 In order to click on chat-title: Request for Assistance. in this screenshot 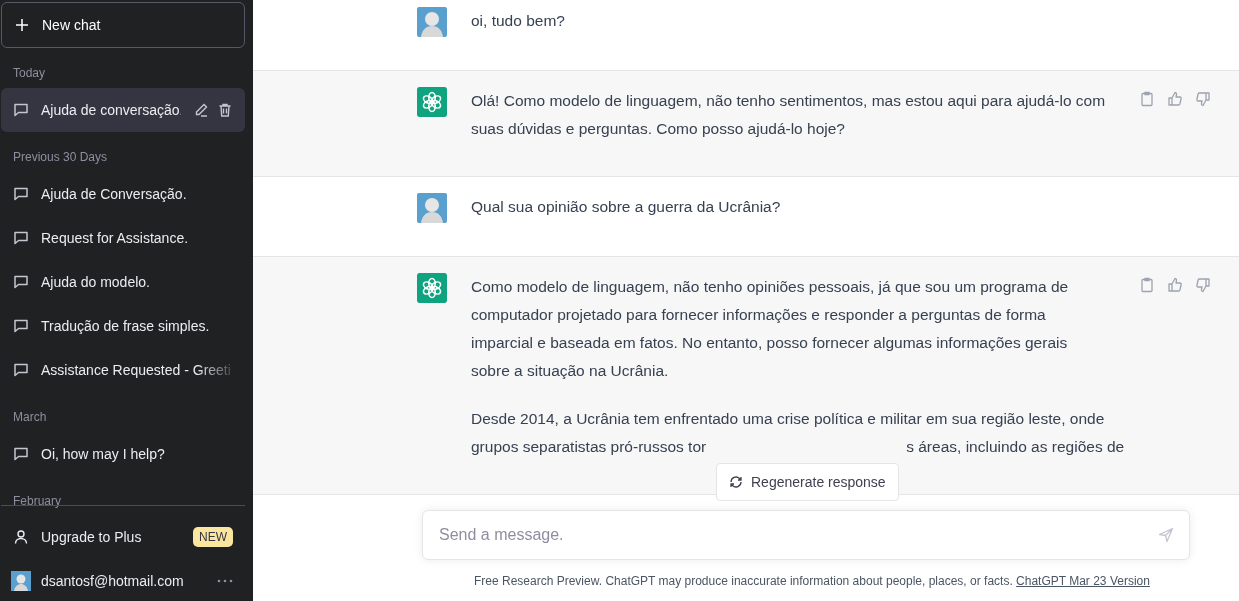, I will do `click(115, 238)`.